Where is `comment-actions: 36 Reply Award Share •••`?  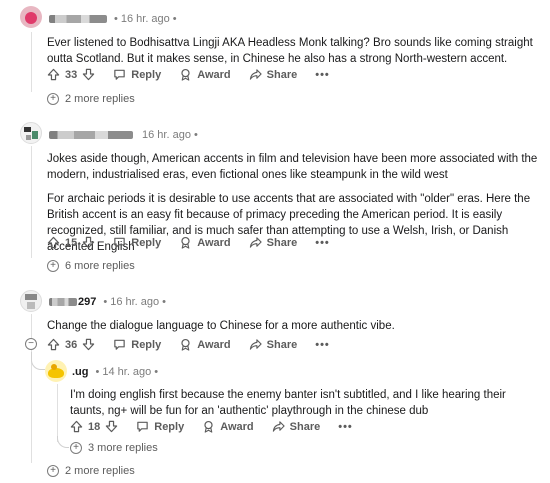 comment-actions: 36 Reply Award Share ••• is located at coordinates (188, 344).